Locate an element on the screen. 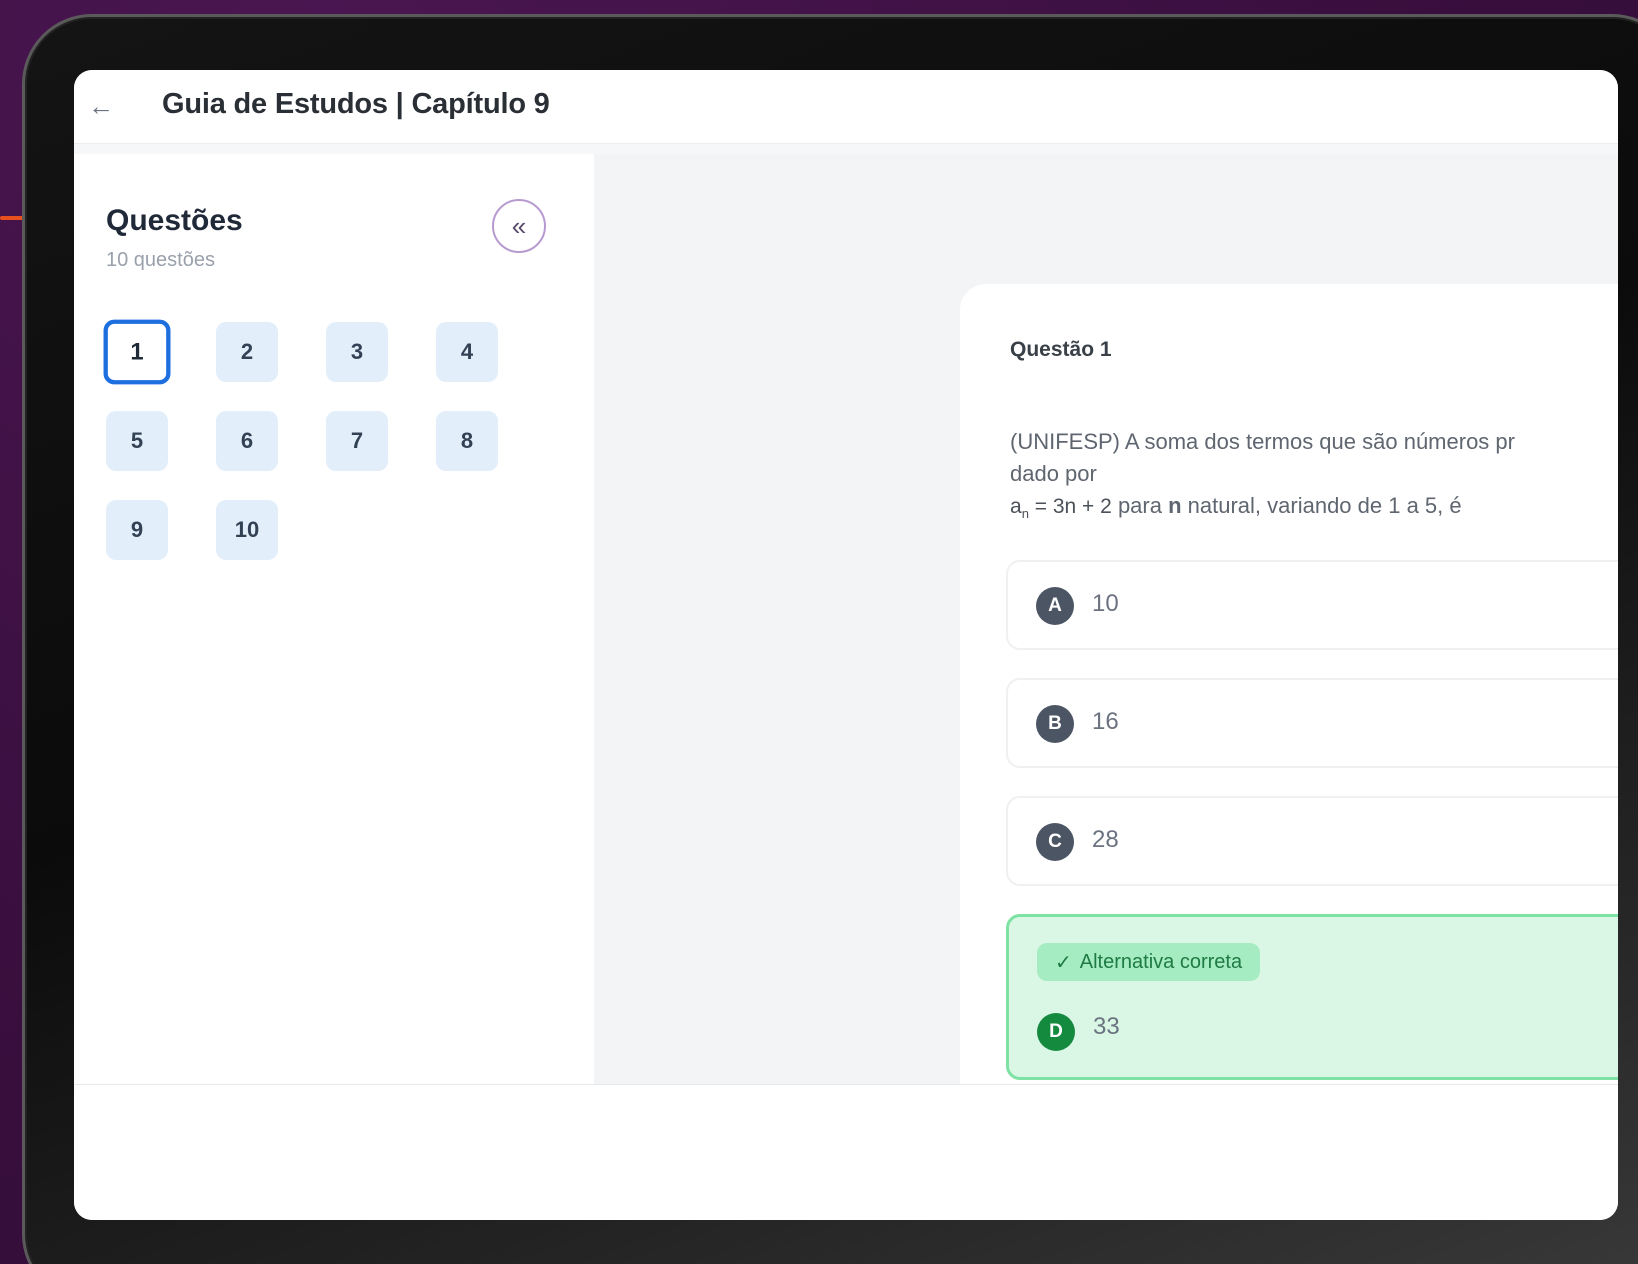 The image size is (1638, 1264). option-letter: B is located at coordinates (1055, 724).